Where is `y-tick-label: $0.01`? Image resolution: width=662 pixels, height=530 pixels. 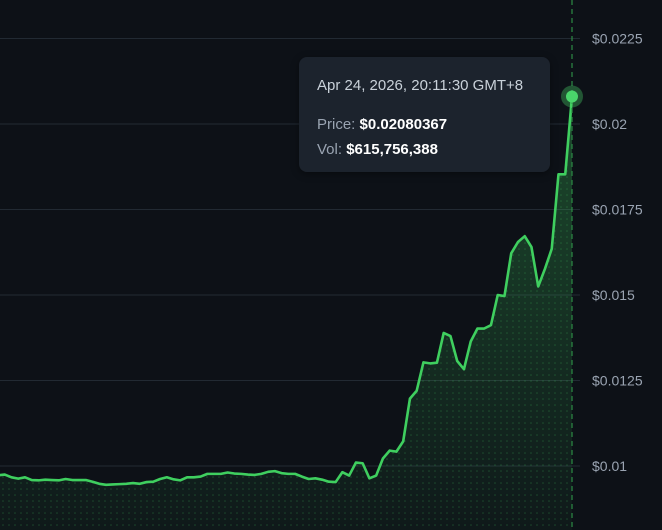
y-tick-label: $0.01 is located at coordinates (609, 466).